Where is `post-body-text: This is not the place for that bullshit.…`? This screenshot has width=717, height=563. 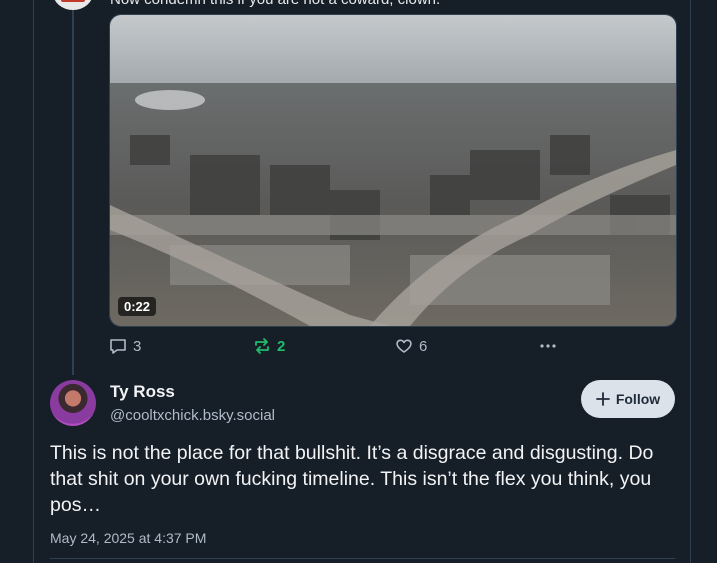 post-body-text: This is not the place for that bullshit.… is located at coordinates (352, 479).